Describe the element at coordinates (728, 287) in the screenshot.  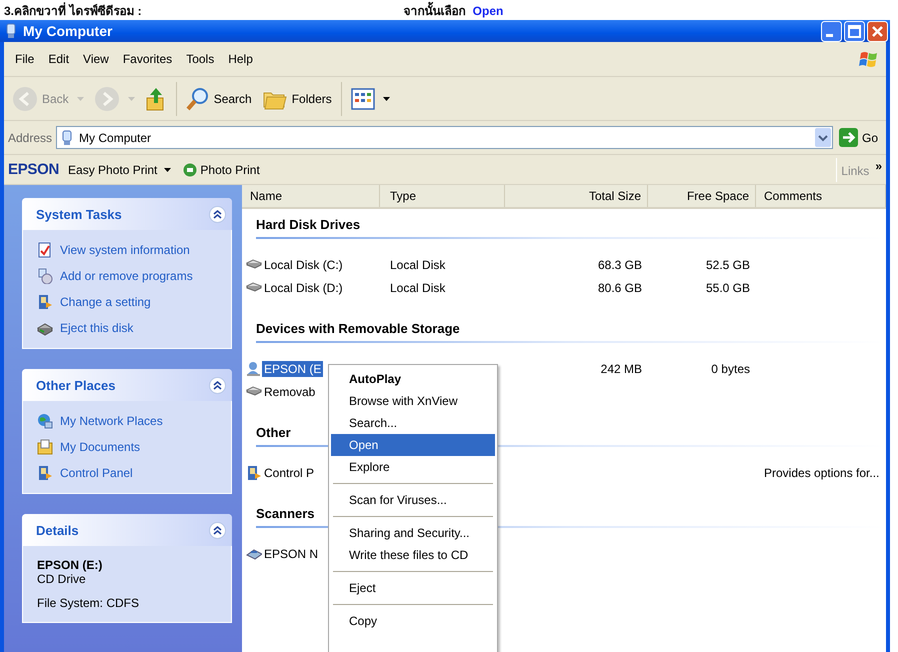
I see `table-cell: 55.0 GB` at that location.